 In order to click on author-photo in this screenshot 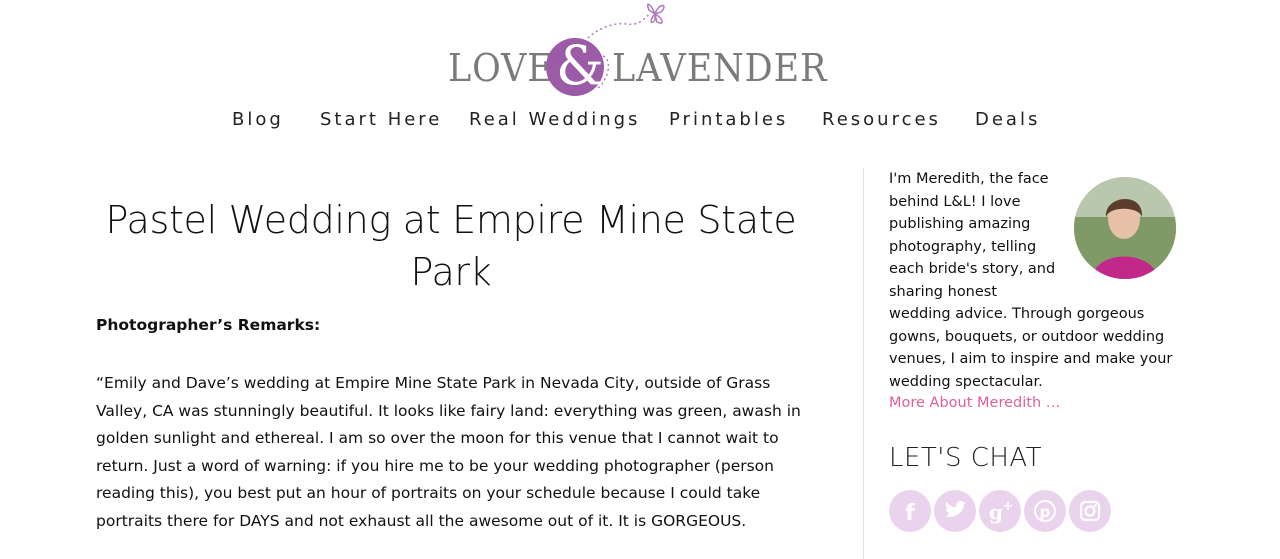, I will do `click(1125, 228)`.